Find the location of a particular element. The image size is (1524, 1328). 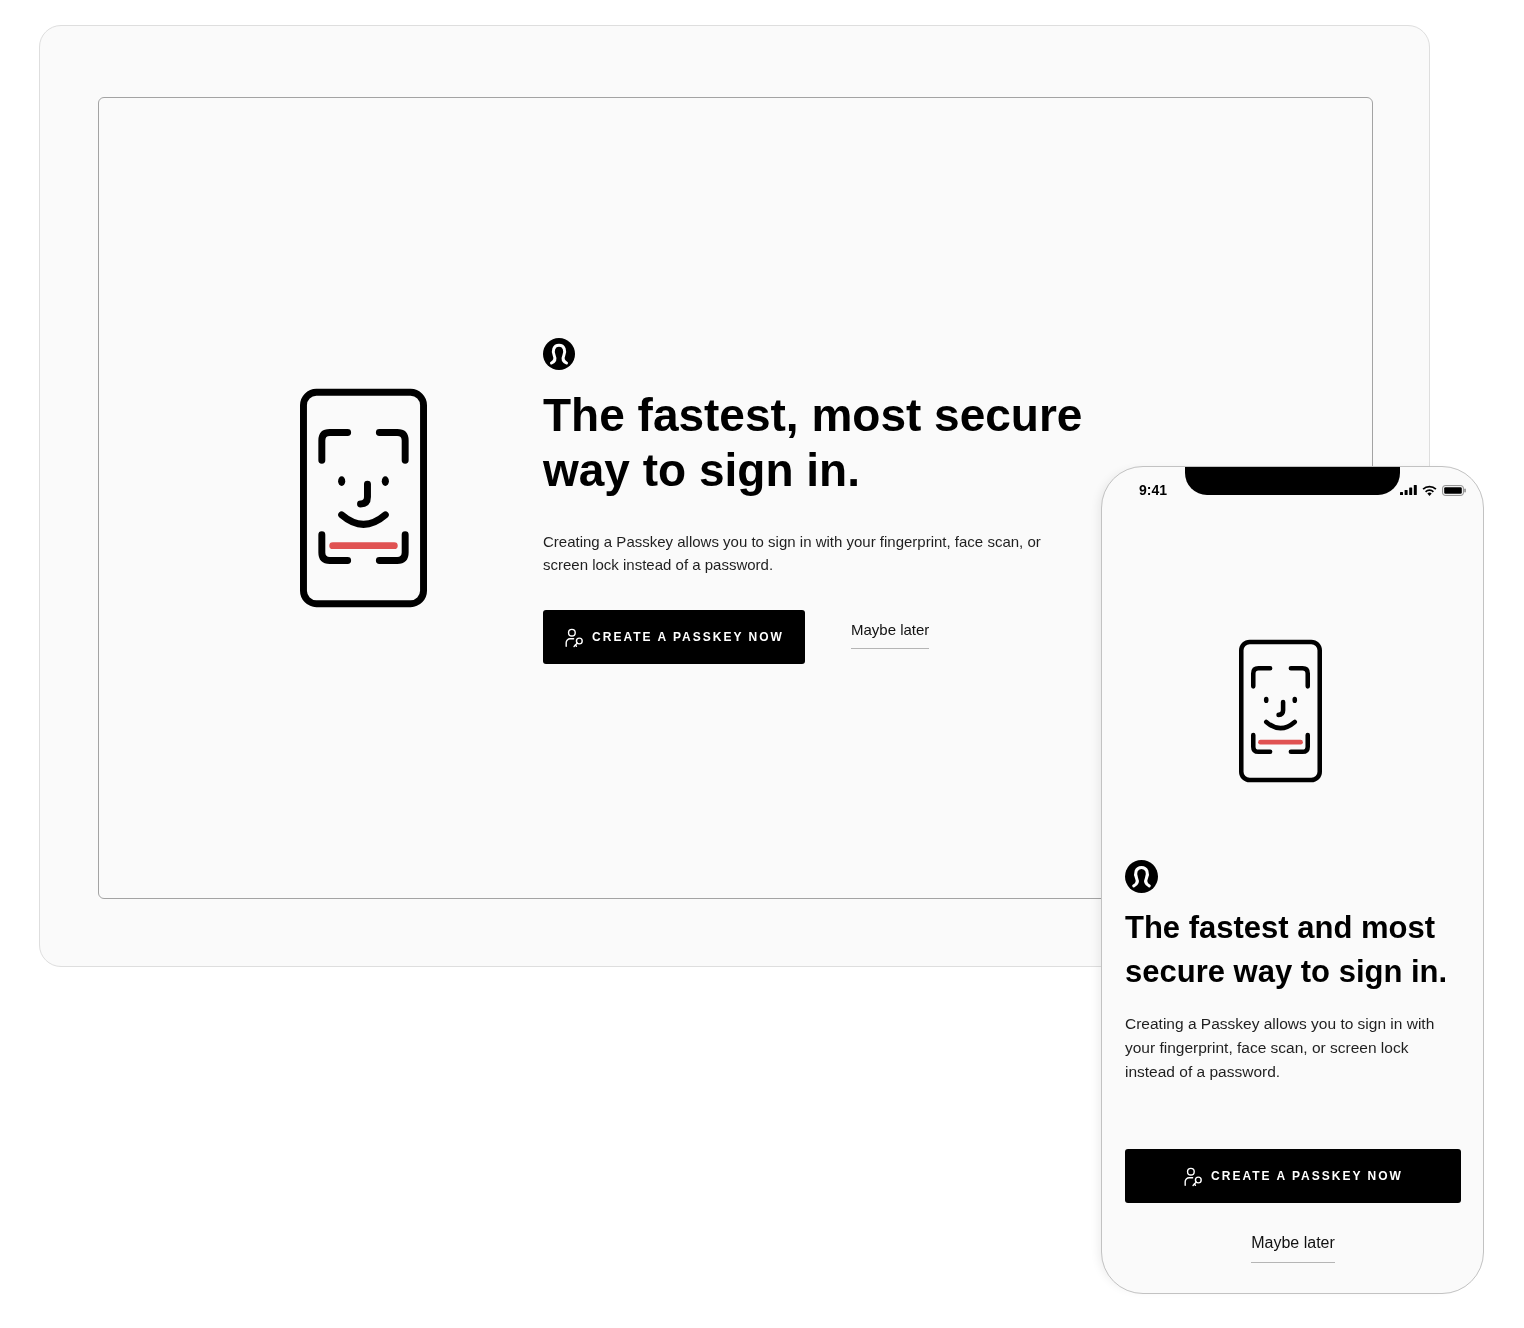

heading: The fastest and most secure way to sign in. is located at coordinates (1287, 950).